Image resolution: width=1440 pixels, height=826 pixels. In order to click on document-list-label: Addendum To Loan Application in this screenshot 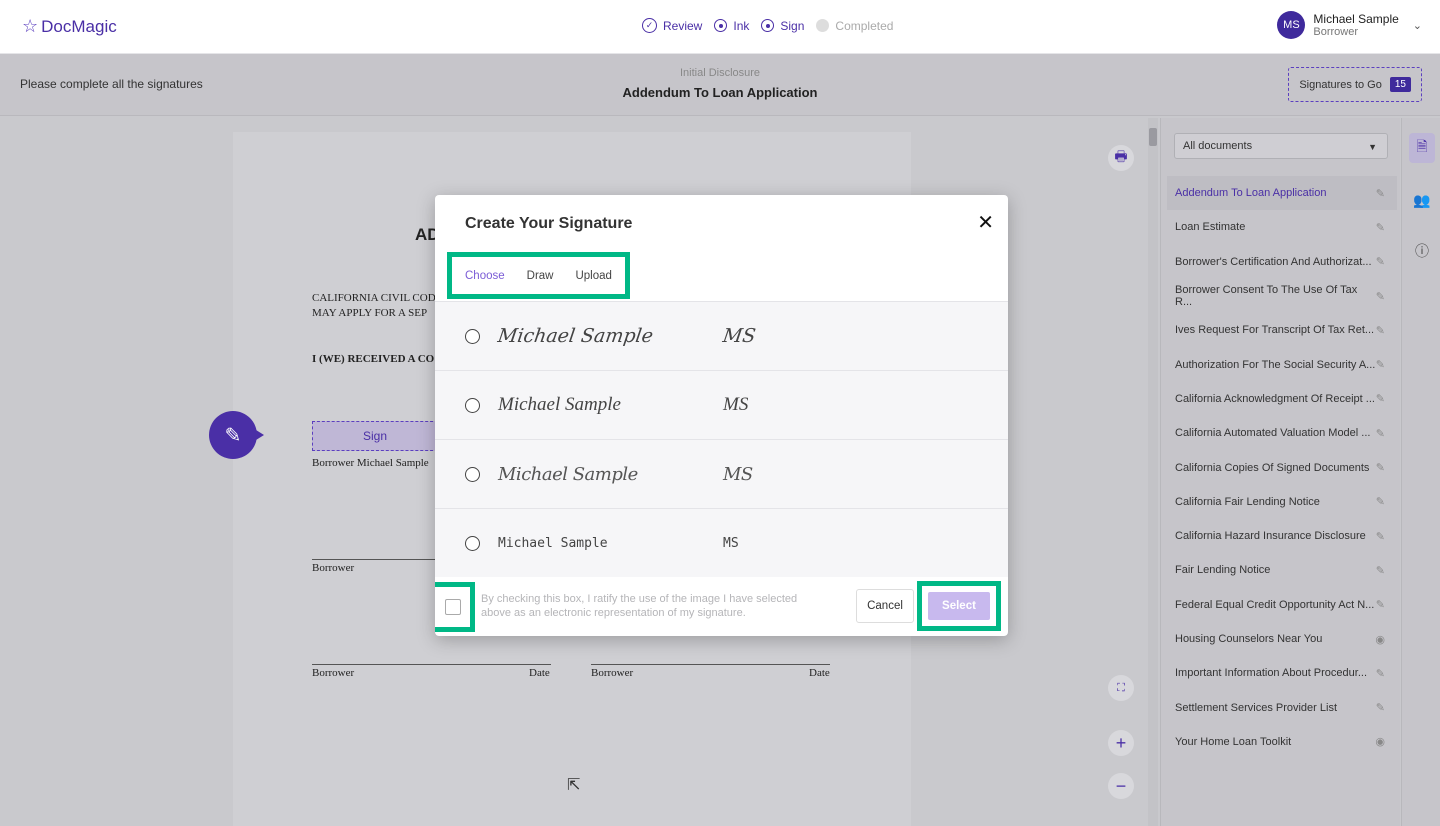, I will do `click(1251, 193)`.